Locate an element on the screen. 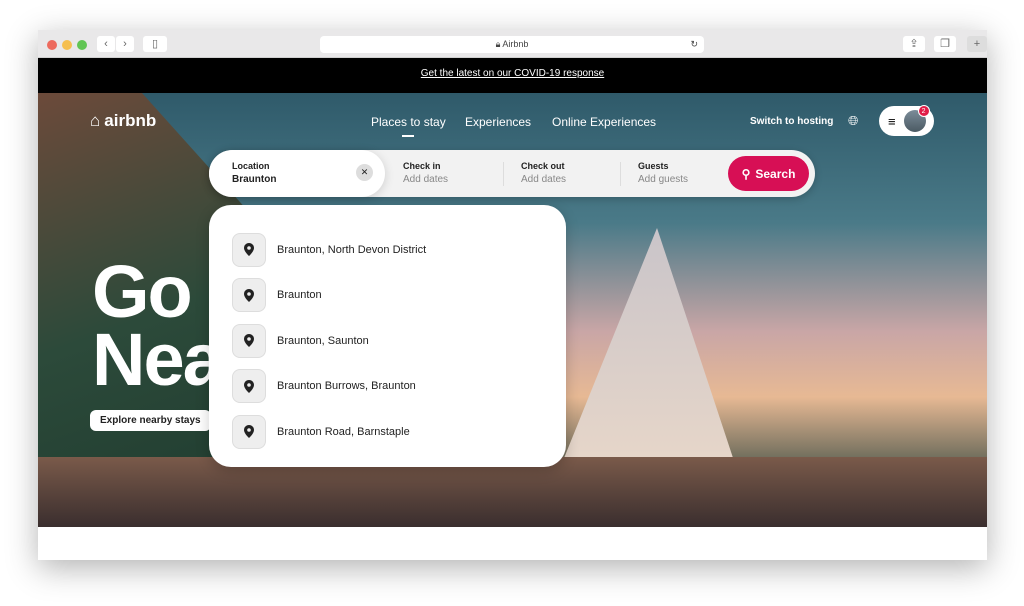 Image resolution: width=1024 pixels, height=606 pixels. location-input: Braunton is located at coordinates (254, 179).